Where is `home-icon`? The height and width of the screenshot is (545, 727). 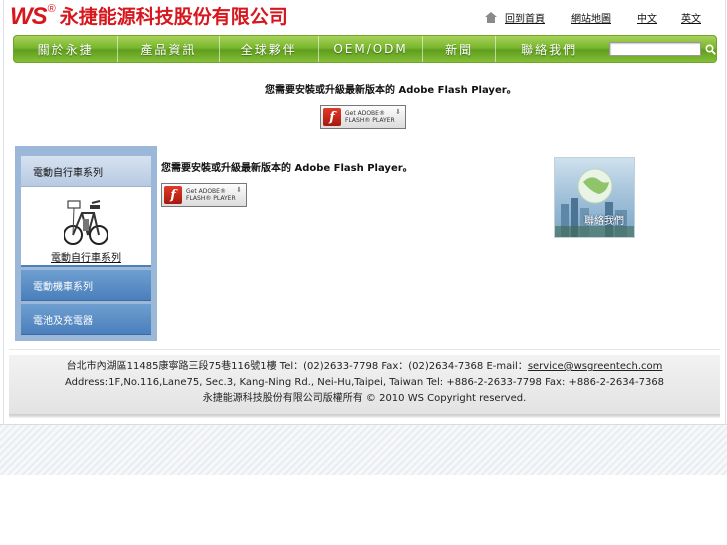
home-icon is located at coordinates (491, 17).